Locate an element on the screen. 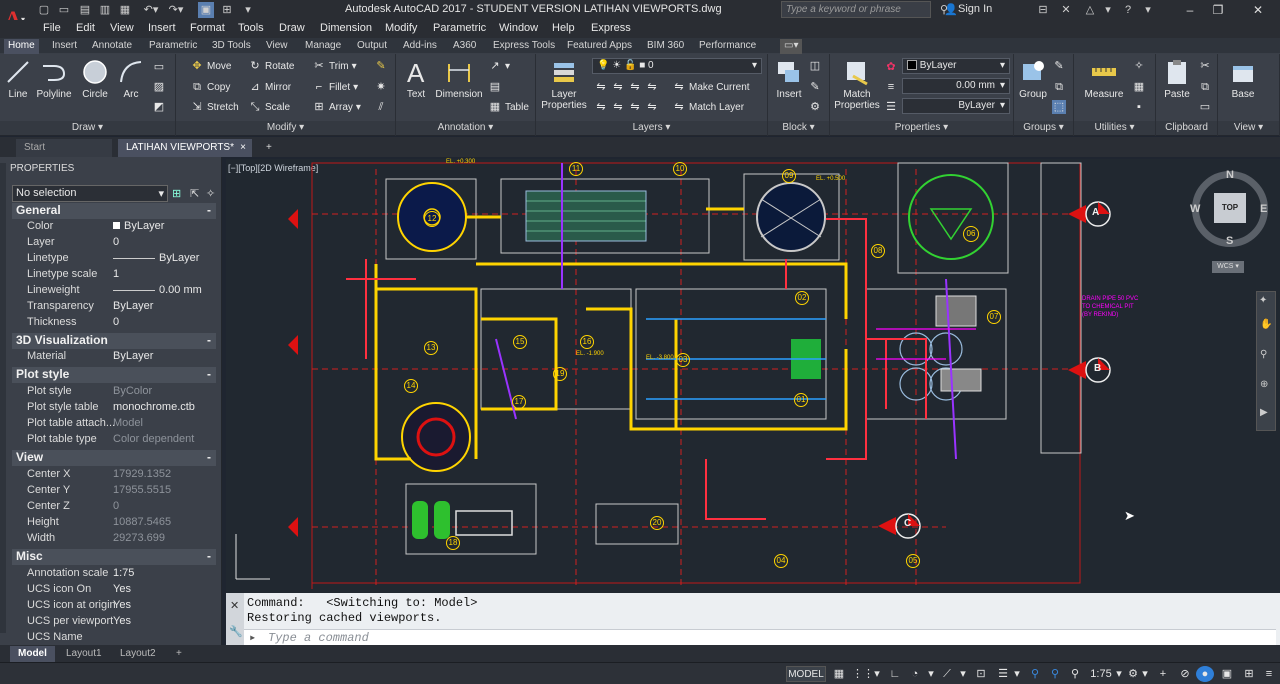 Image resolution: width=1280 pixels, height=684 pixels. tab-output: Output is located at coordinates (372, 46).